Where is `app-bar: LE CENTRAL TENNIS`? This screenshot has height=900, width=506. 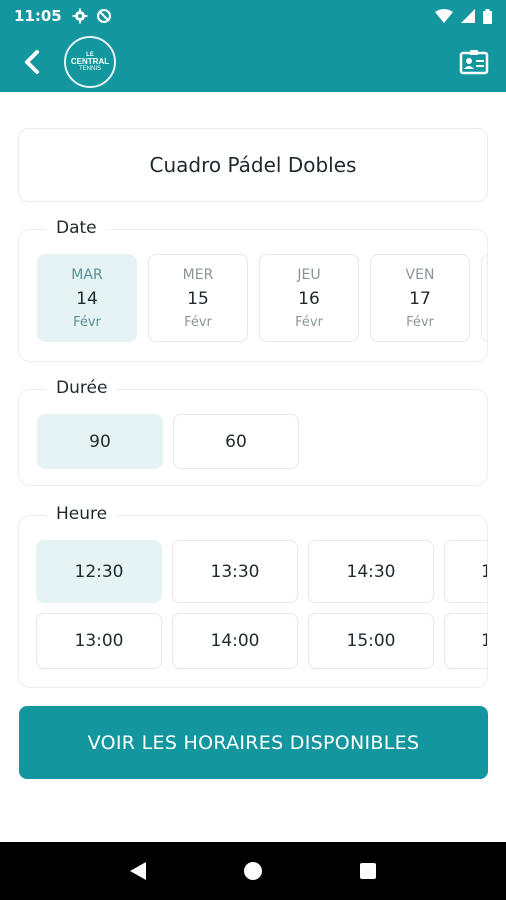
app-bar: LE CENTRAL TENNIS is located at coordinates (253, 62).